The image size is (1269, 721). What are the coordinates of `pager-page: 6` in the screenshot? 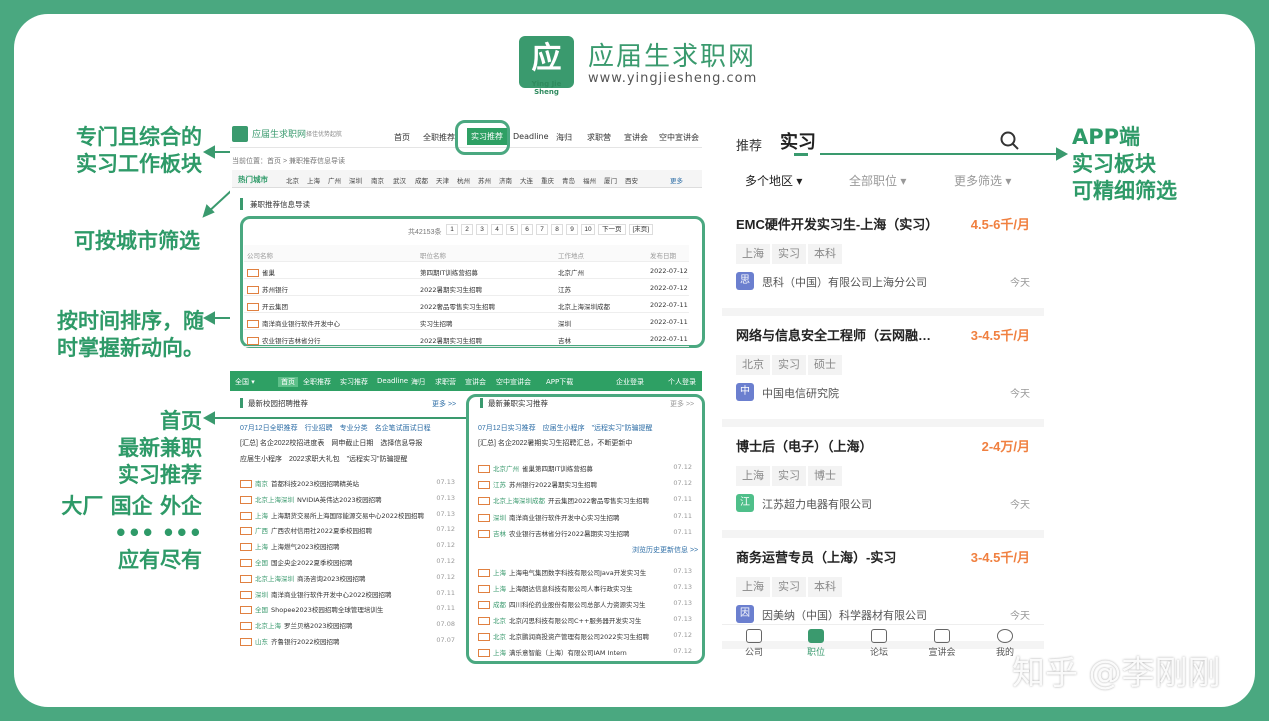 It's located at (527, 229).